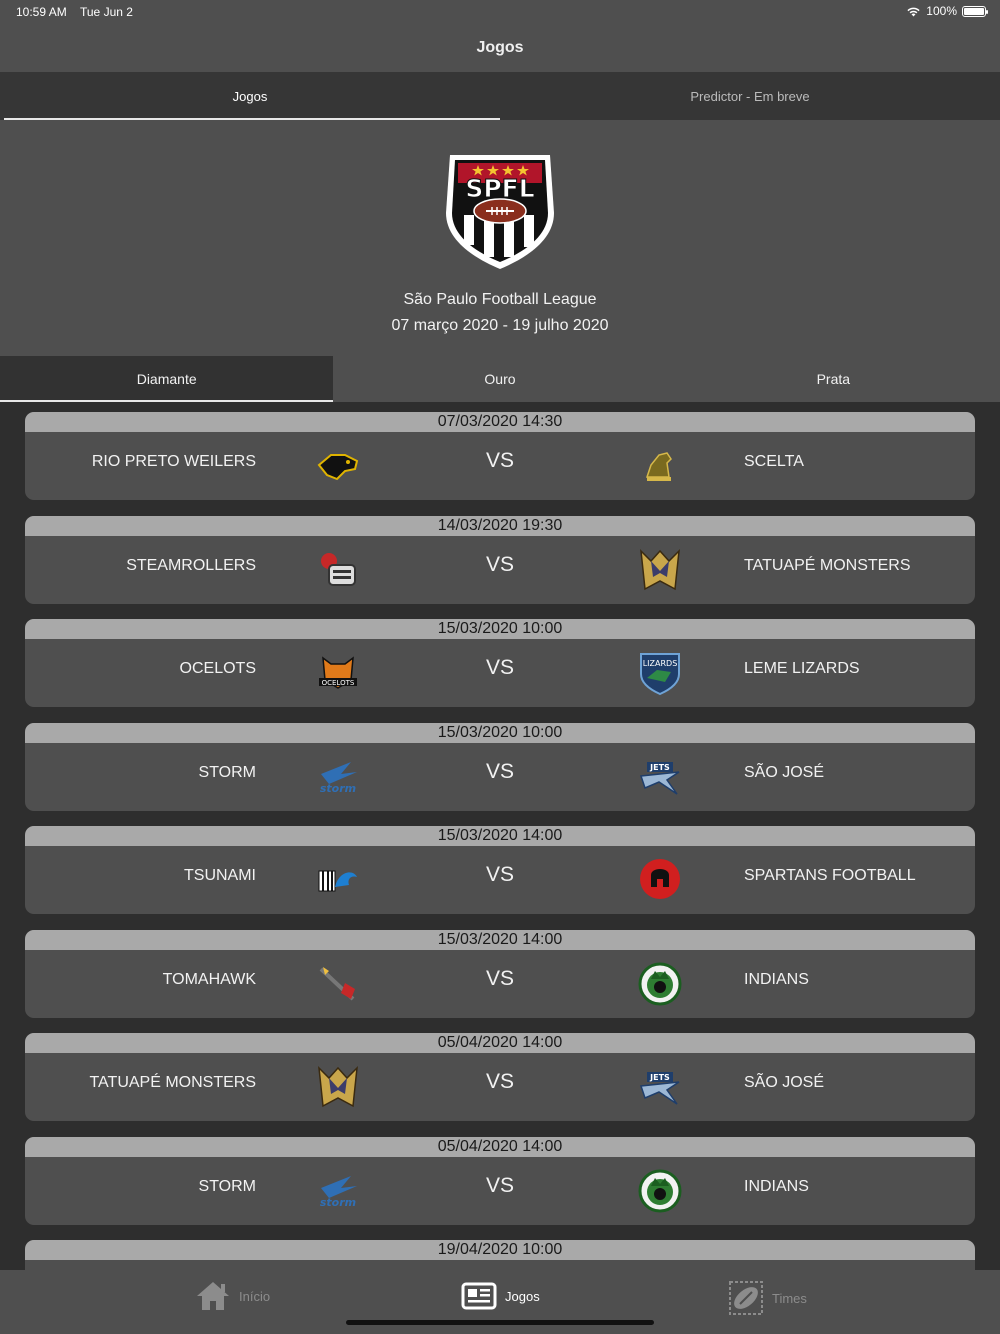 The width and height of the screenshot is (1000, 1334). I want to click on game-row: RIO PRETO WEILERS VS SCELTA, so click(500, 466).